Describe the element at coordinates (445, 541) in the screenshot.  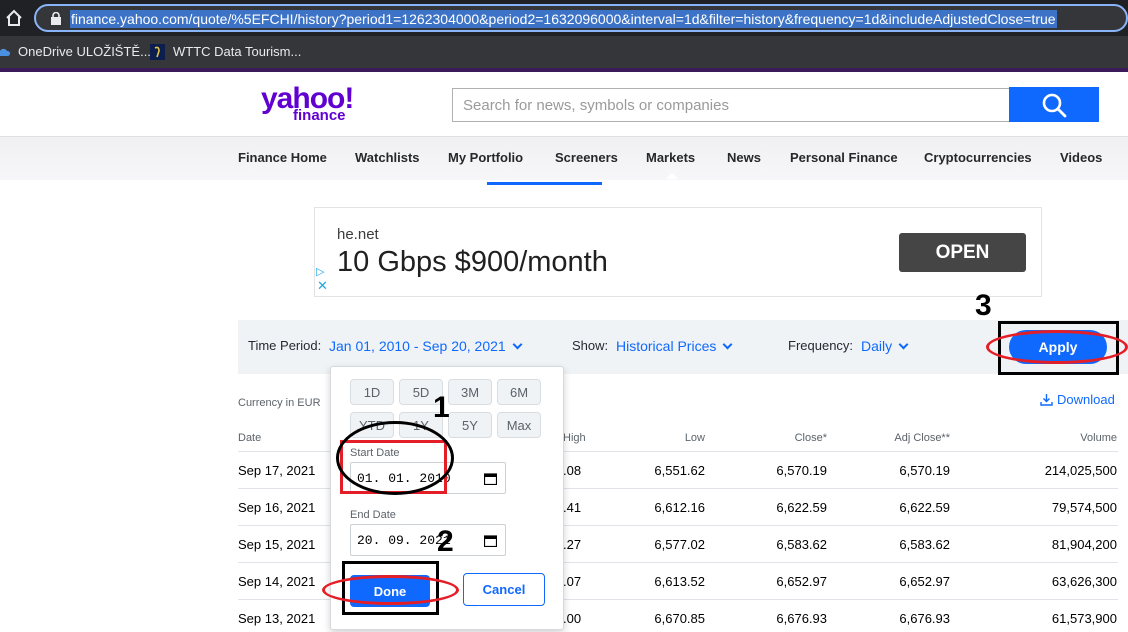
I see `annotation-step-2: 2` at that location.